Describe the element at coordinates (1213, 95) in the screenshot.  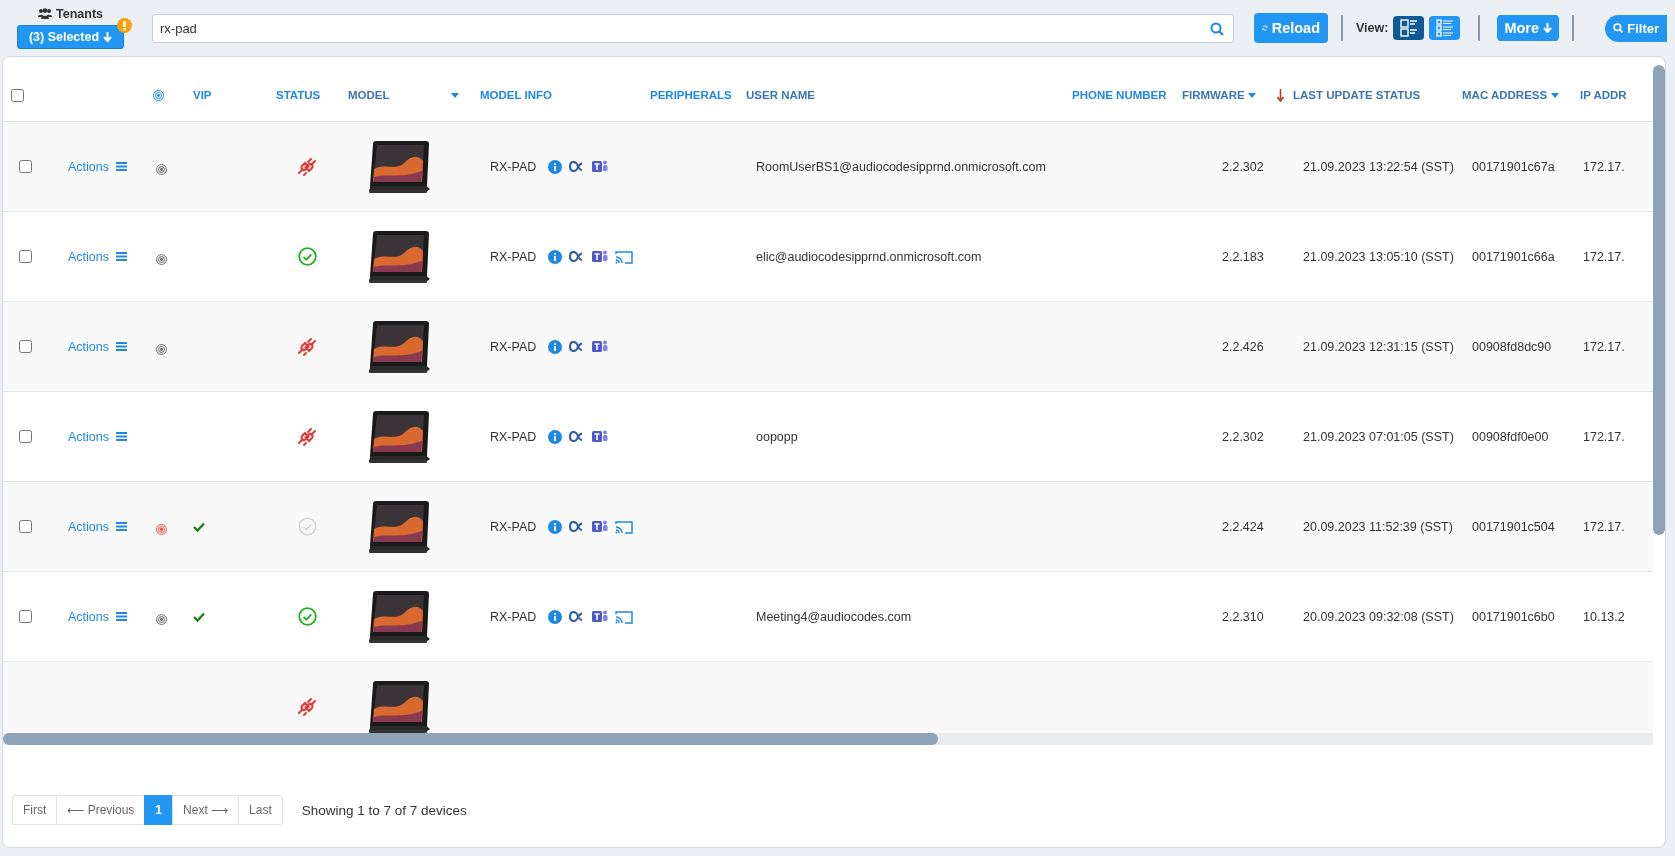
I see `column-header: FIRMWARE` at that location.